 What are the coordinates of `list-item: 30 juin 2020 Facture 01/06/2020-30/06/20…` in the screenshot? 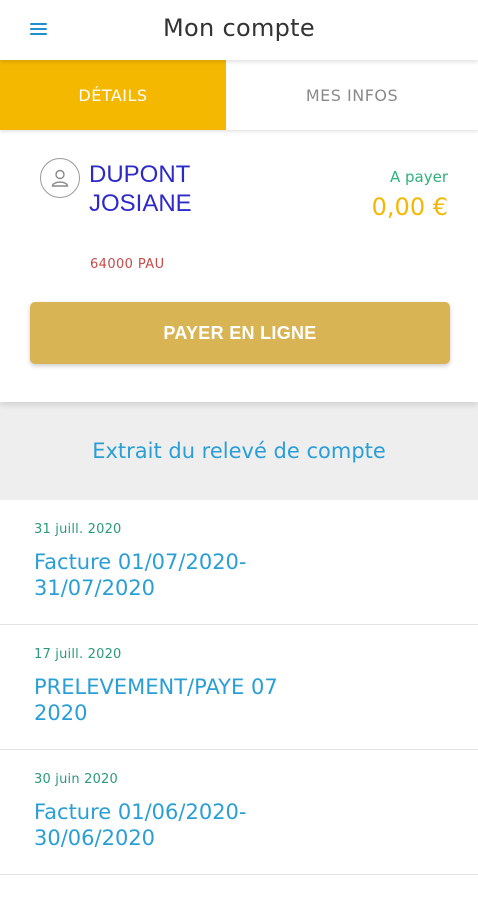 It's located at (239, 812).